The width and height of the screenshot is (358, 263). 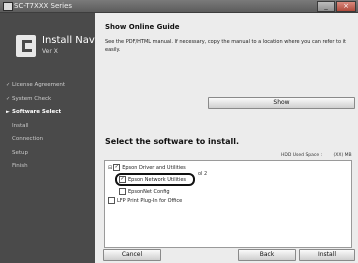 What do you see at coordinates (132, 255) in the screenshot?
I see `cancel-button: Cancel` at bounding box center [132, 255].